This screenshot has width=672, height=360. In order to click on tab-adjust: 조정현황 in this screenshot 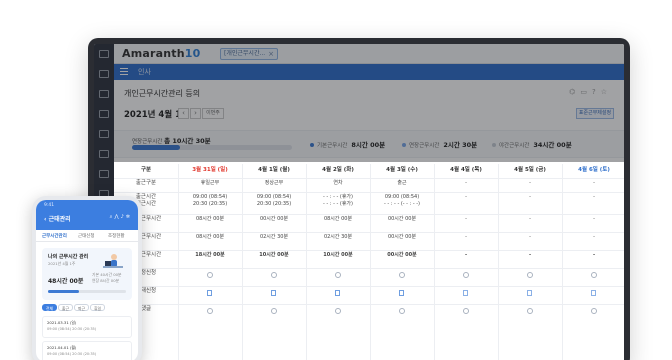, I will do `click(116, 236)`.